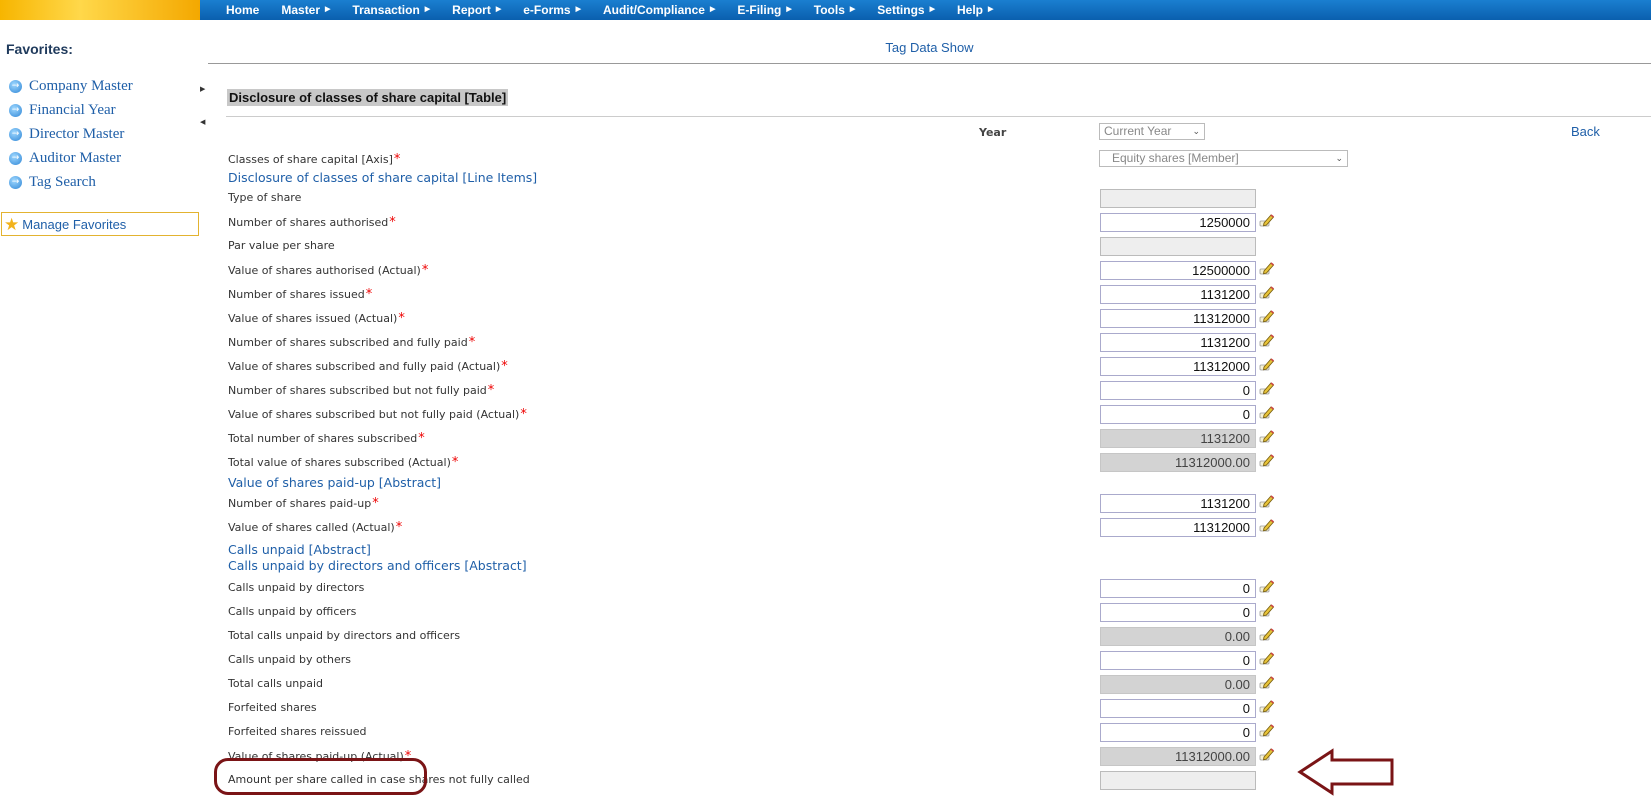  I want to click on nav-item-audit-compliance: Audit/Compliance ▶, so click(659, 10).